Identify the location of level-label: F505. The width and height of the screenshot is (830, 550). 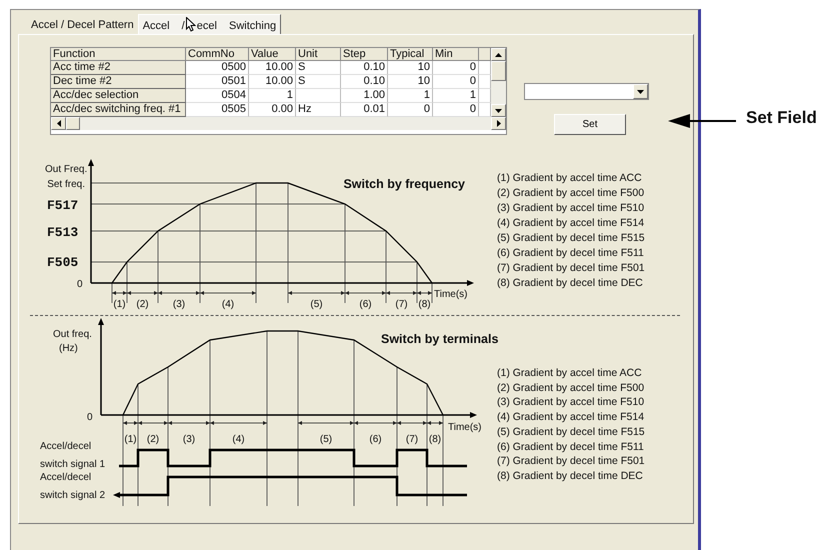
(62, 262).